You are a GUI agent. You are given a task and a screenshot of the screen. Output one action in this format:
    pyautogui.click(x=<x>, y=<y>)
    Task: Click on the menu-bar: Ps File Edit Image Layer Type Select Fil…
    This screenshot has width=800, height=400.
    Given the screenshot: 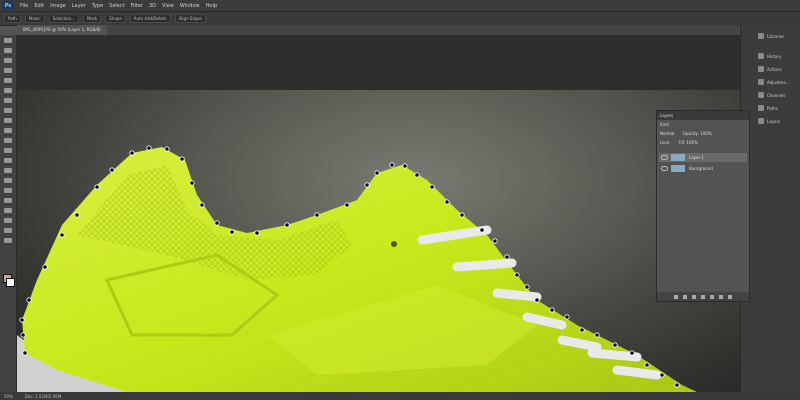 What is the action you would take?
    pyautogui.click(x=400, y=5)
    